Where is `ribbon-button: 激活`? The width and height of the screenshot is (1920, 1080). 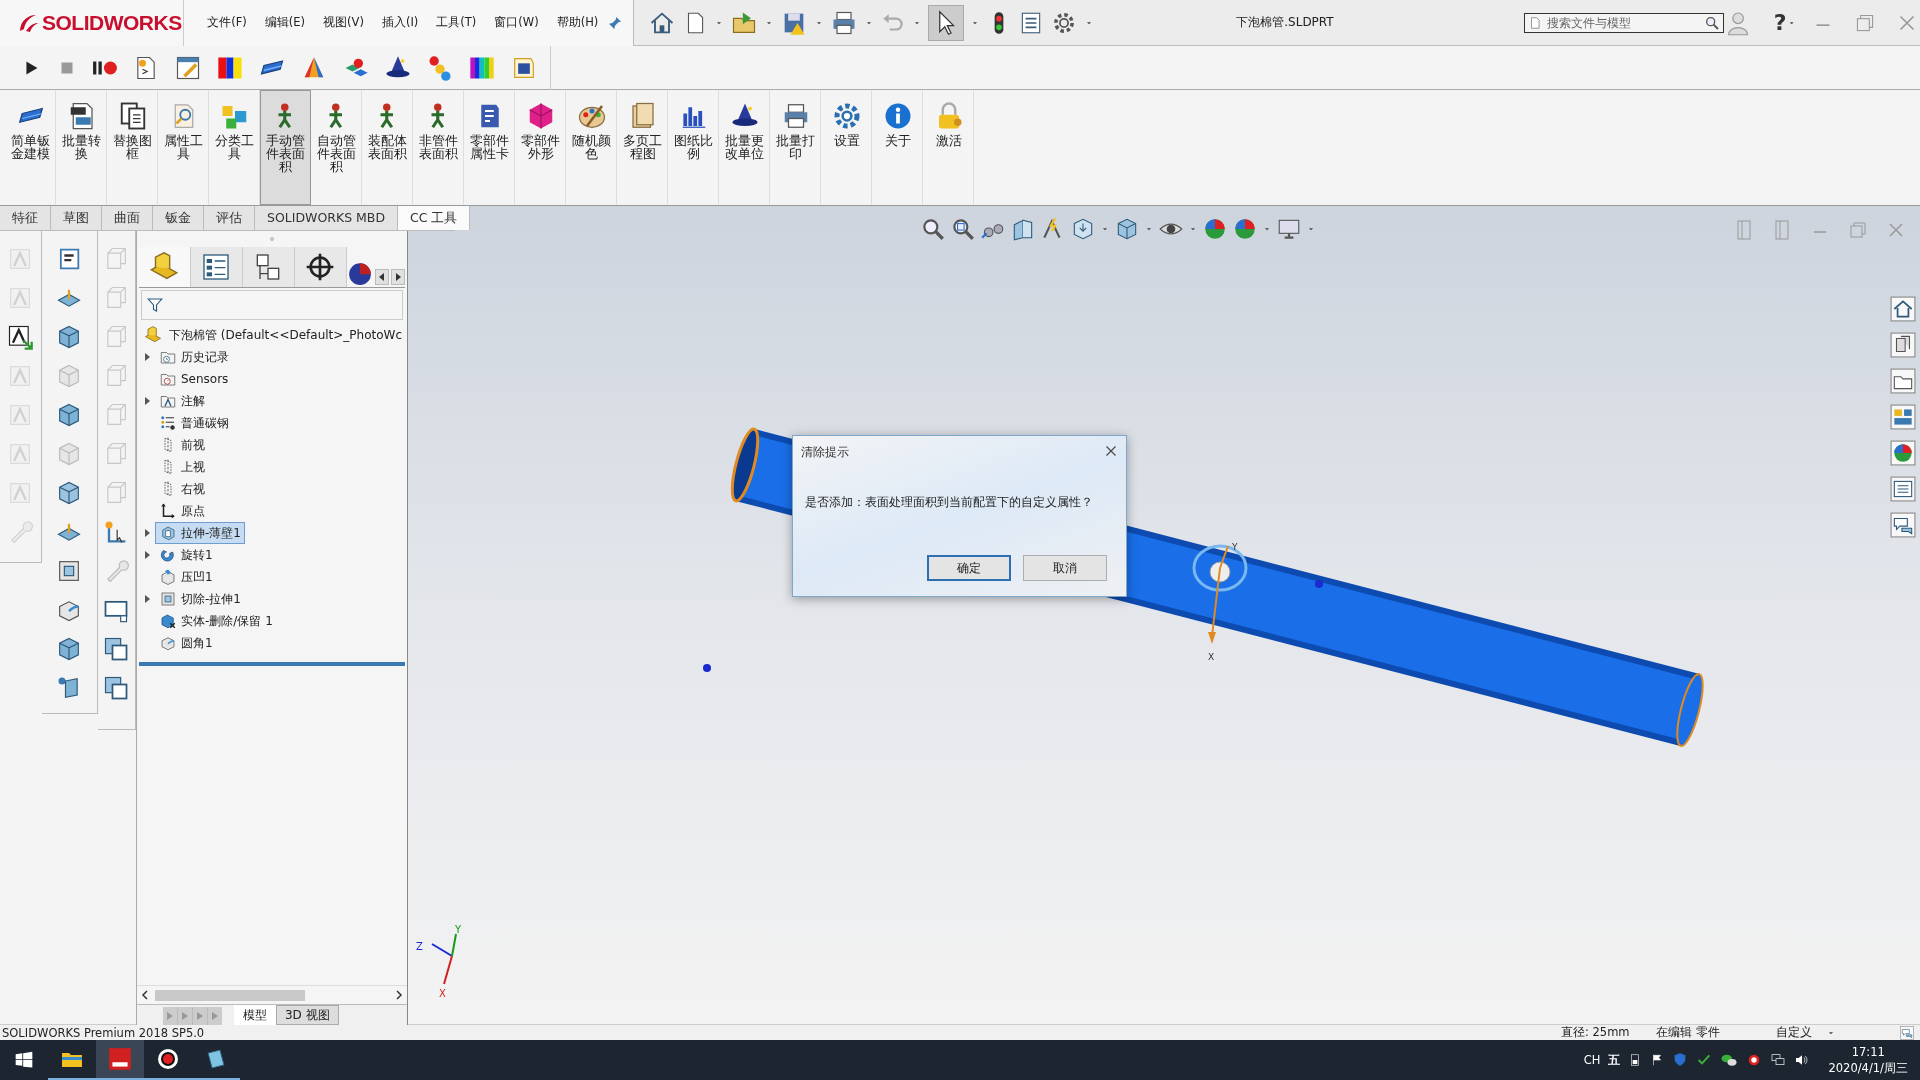
ribbon-button: 激活 is located at coordinates (948, 147).